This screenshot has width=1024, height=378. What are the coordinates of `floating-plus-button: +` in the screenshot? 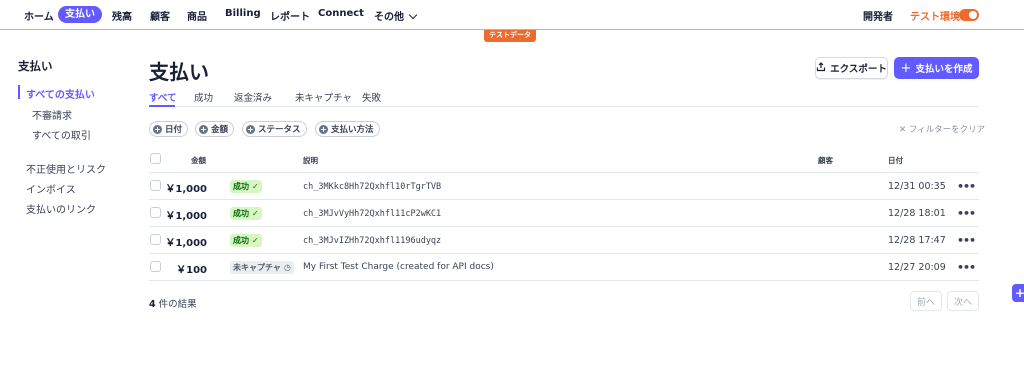 It's located at (1018, 293).